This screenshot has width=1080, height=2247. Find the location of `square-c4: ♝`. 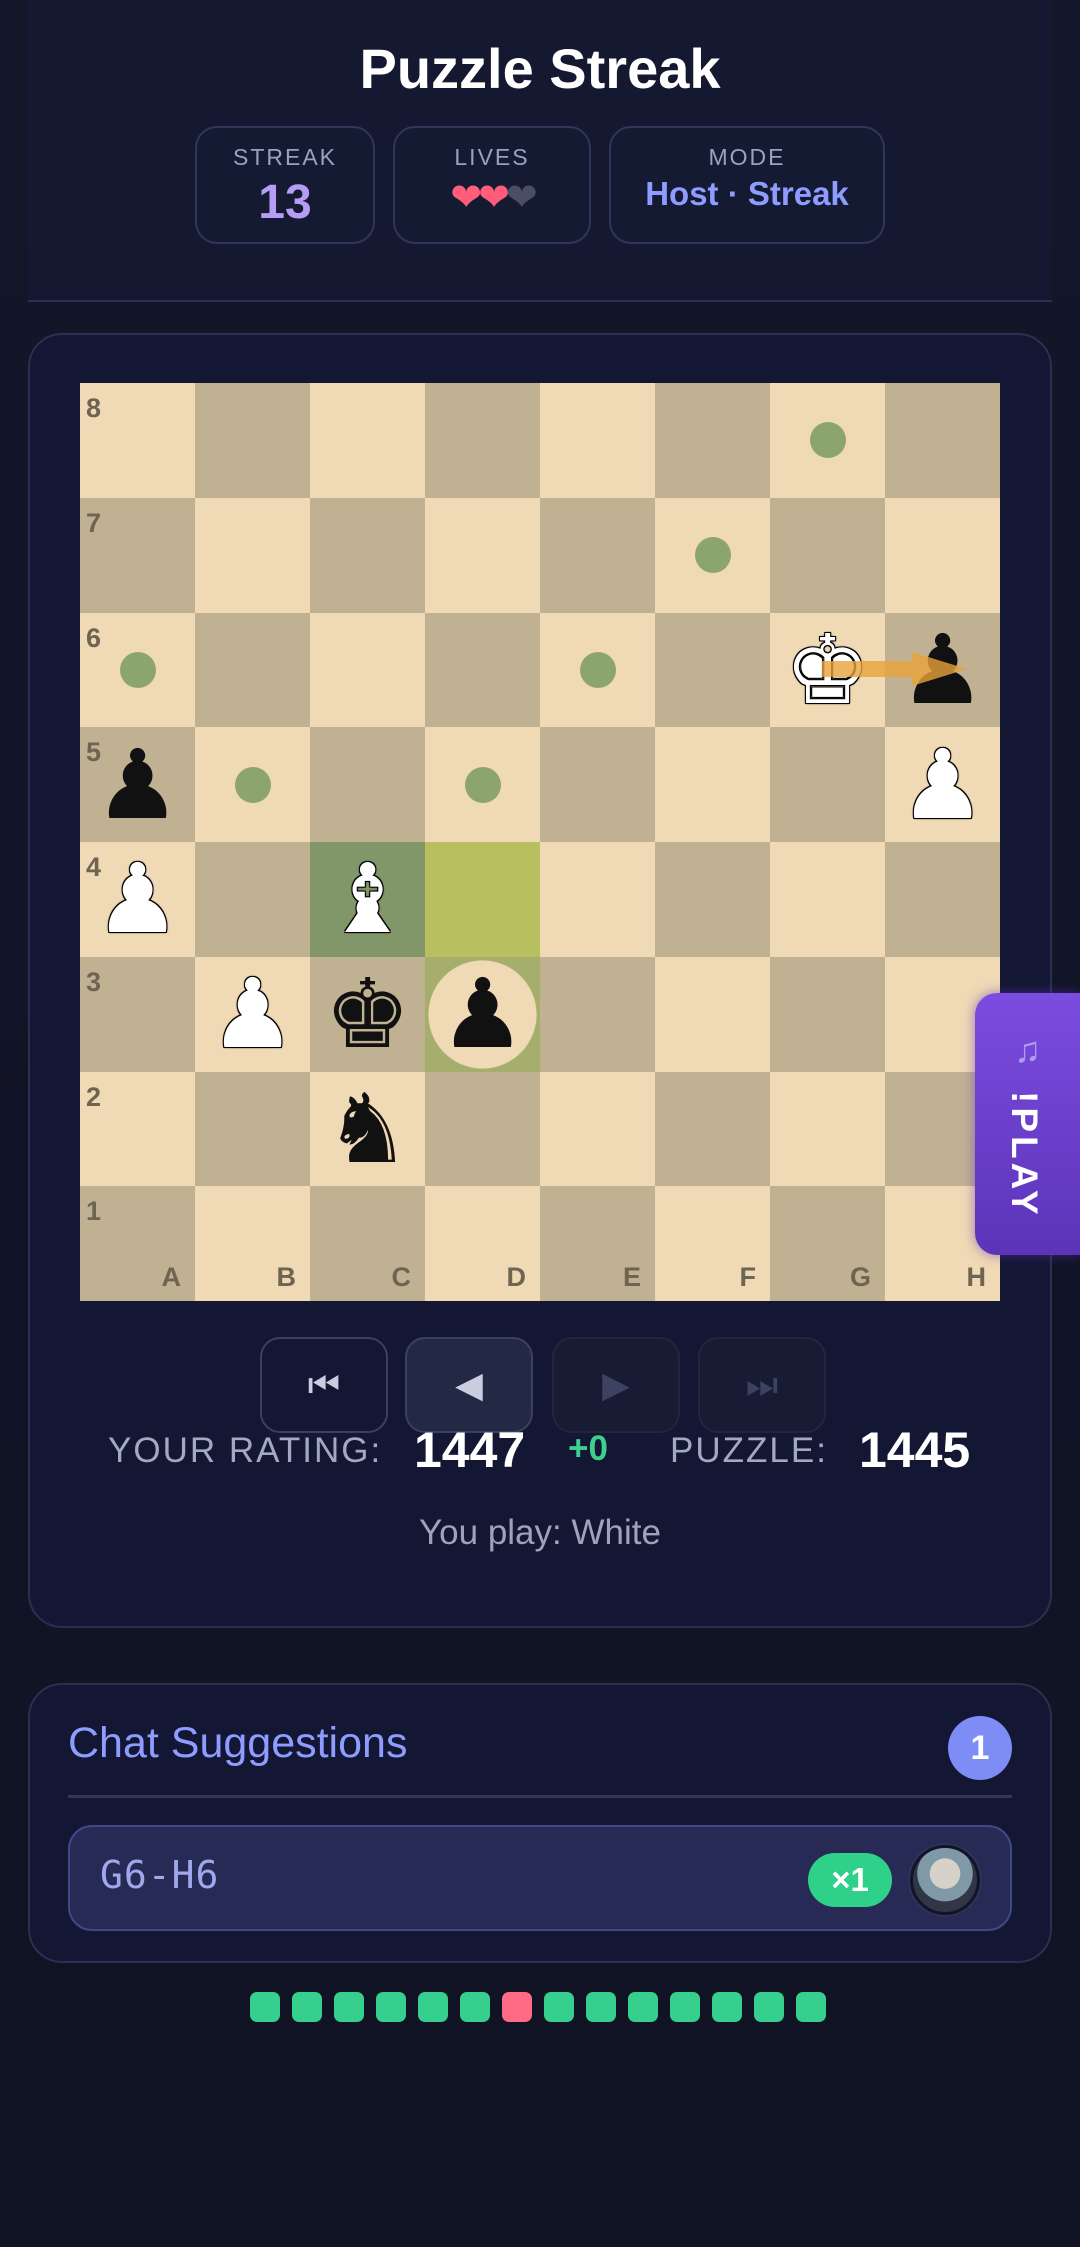

square-c4: ♝ is located at coordinates (367, 899).